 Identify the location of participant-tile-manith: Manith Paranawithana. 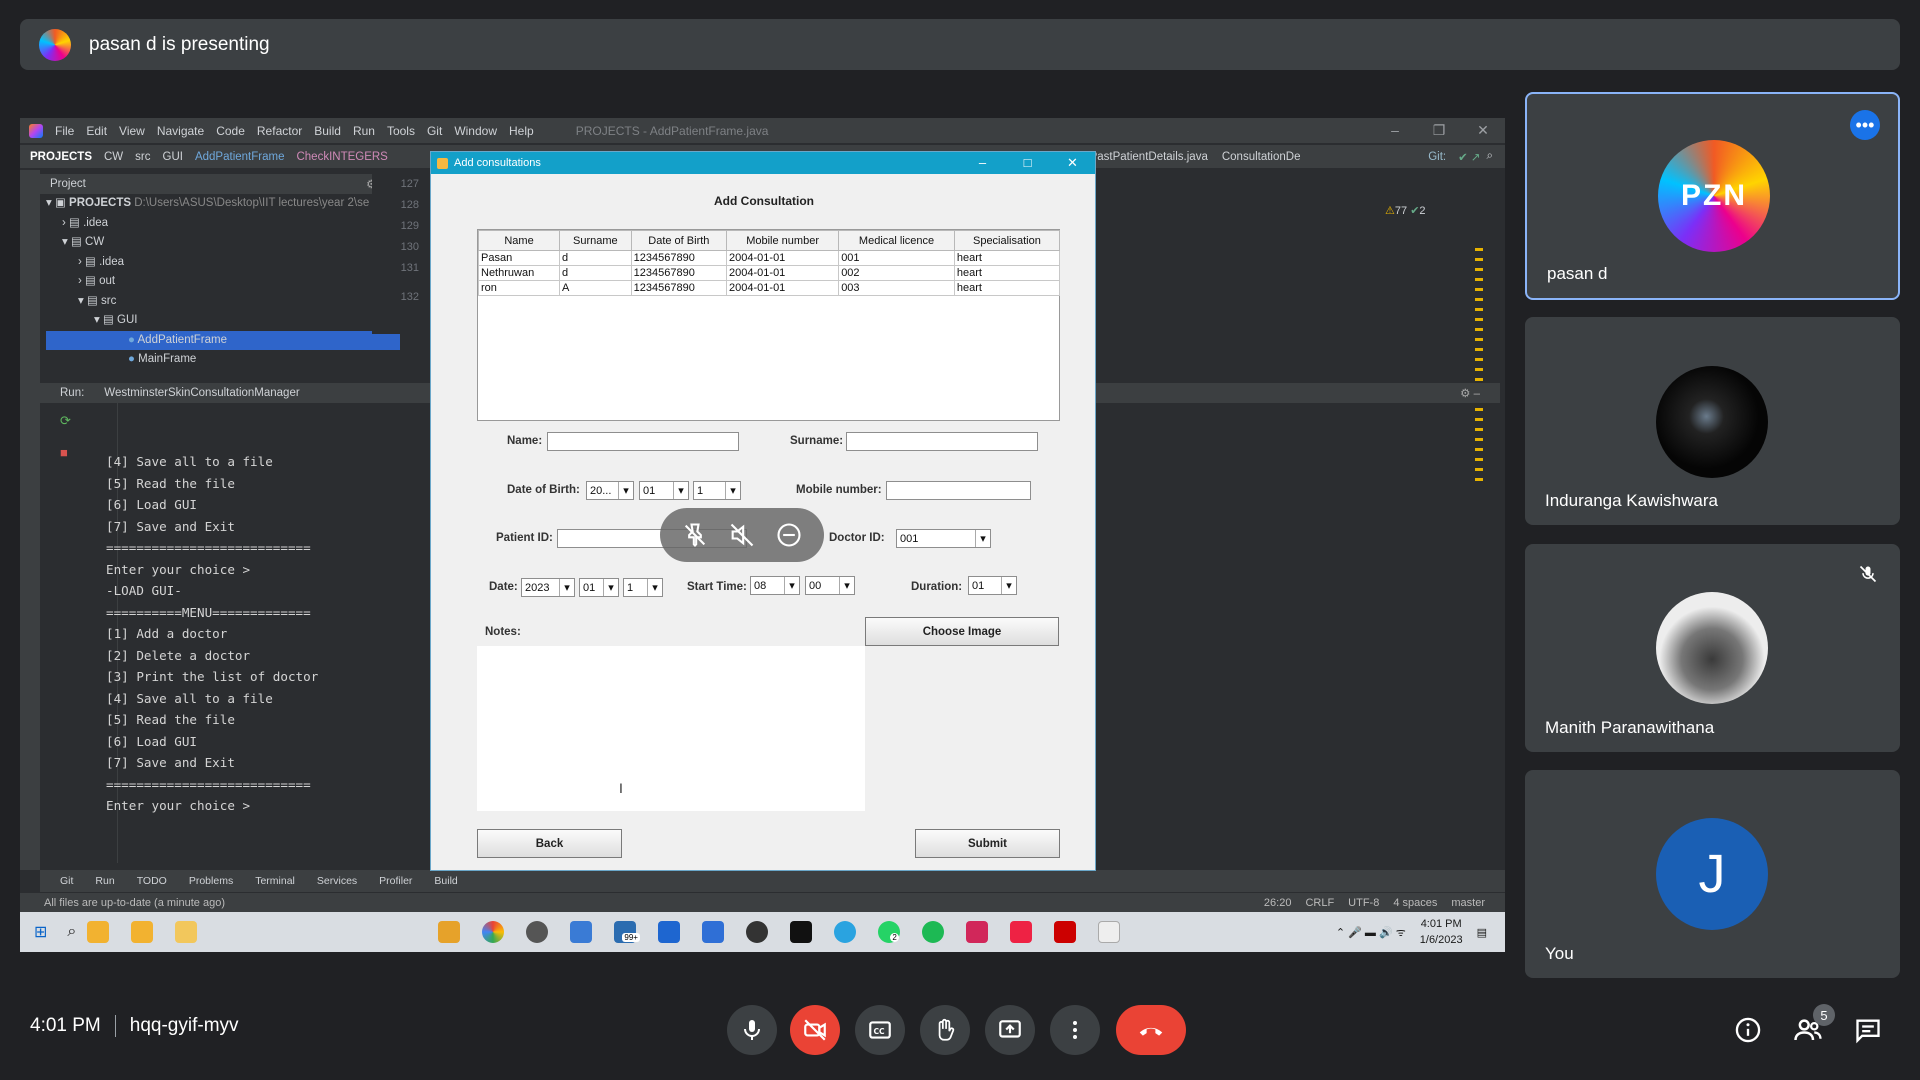
(1712, 648).